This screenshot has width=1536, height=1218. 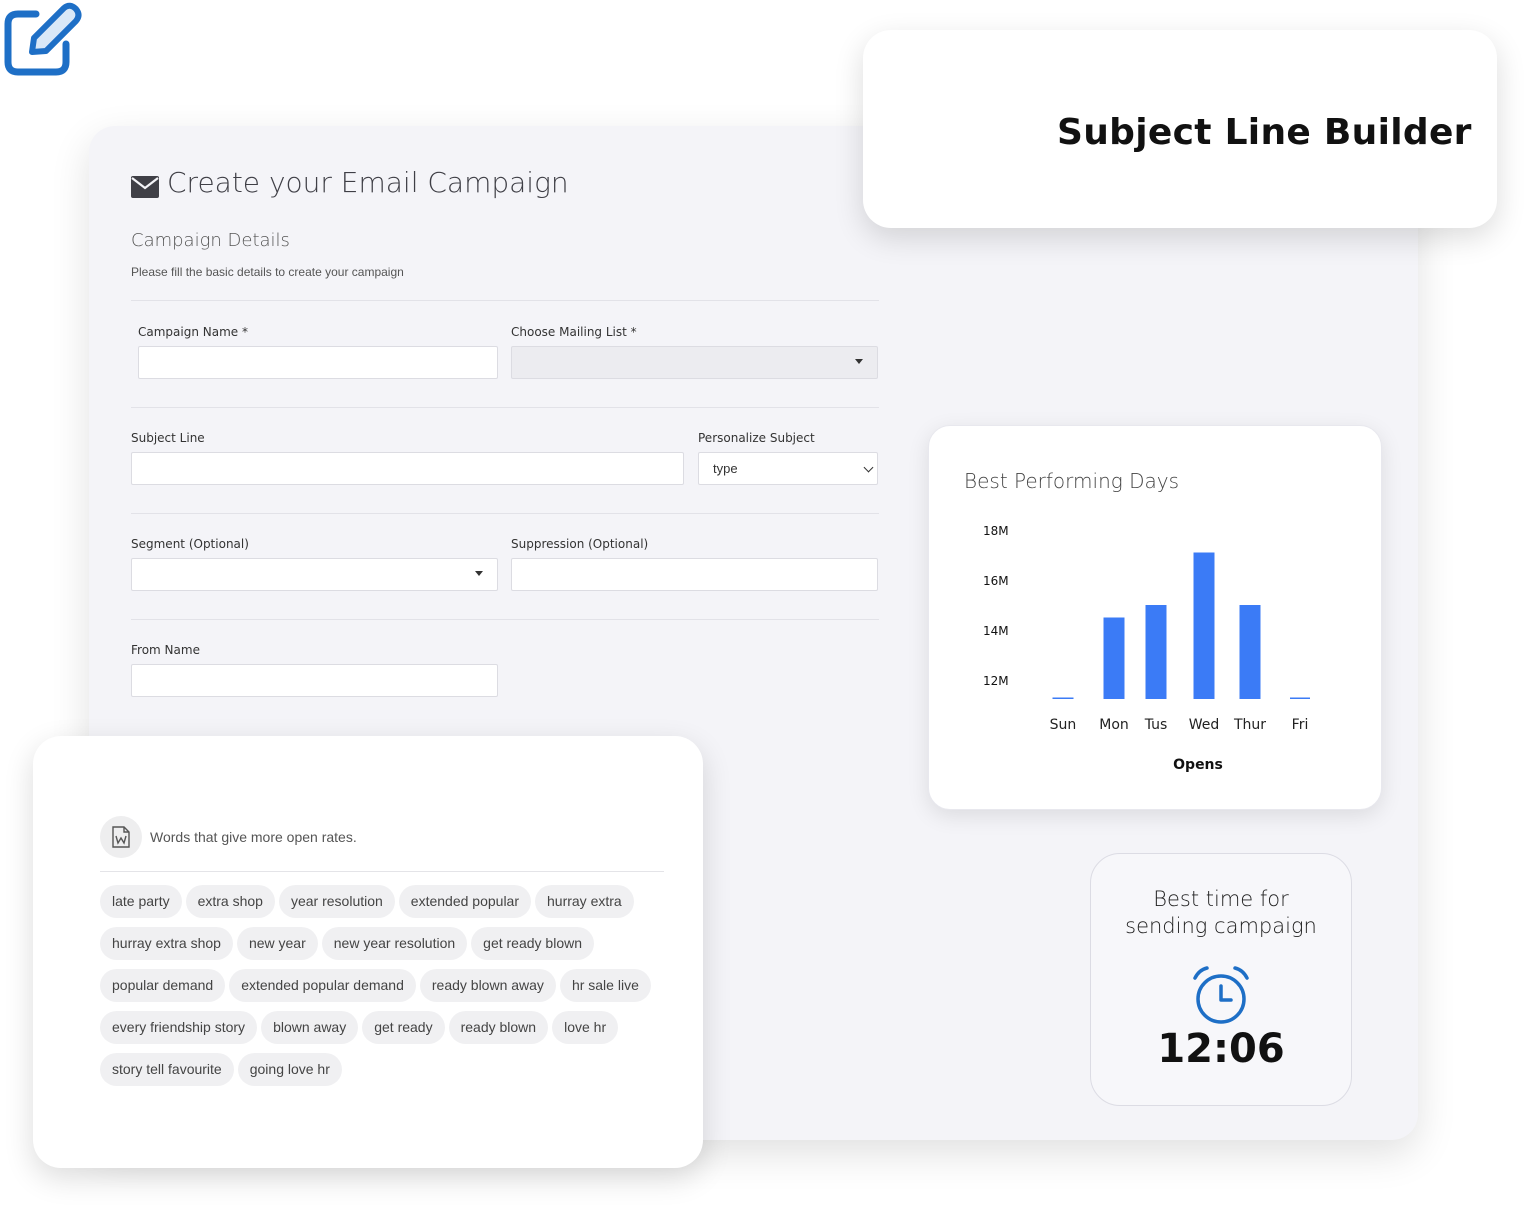 What do you see at coordinates (210, 240) in the screenshot?
I see `section-title: Campaign Details` at bounding box center [210, 240].